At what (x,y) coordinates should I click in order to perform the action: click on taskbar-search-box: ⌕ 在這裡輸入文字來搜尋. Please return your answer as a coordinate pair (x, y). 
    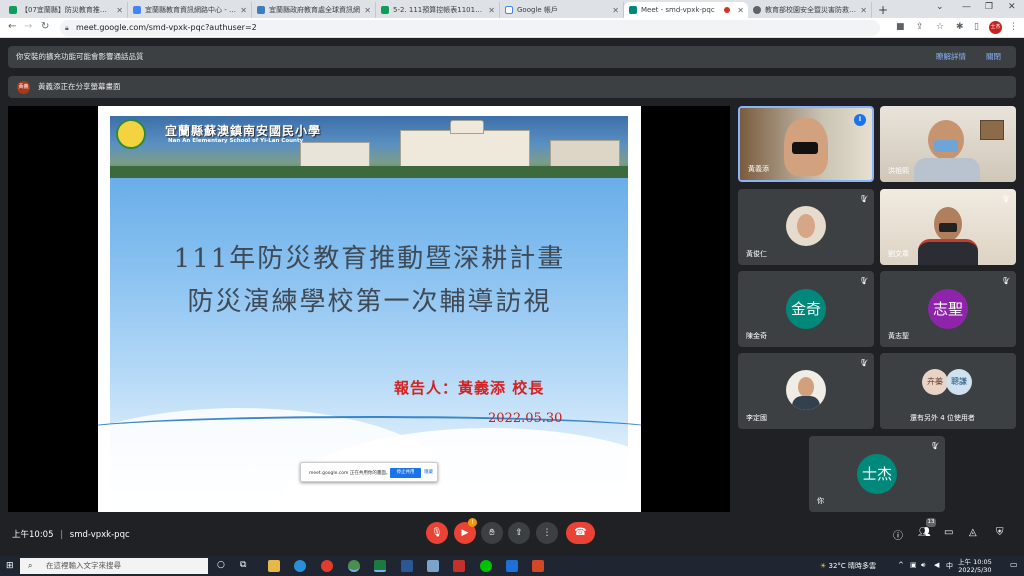
    Looking at the image, I should click on (114, 566).